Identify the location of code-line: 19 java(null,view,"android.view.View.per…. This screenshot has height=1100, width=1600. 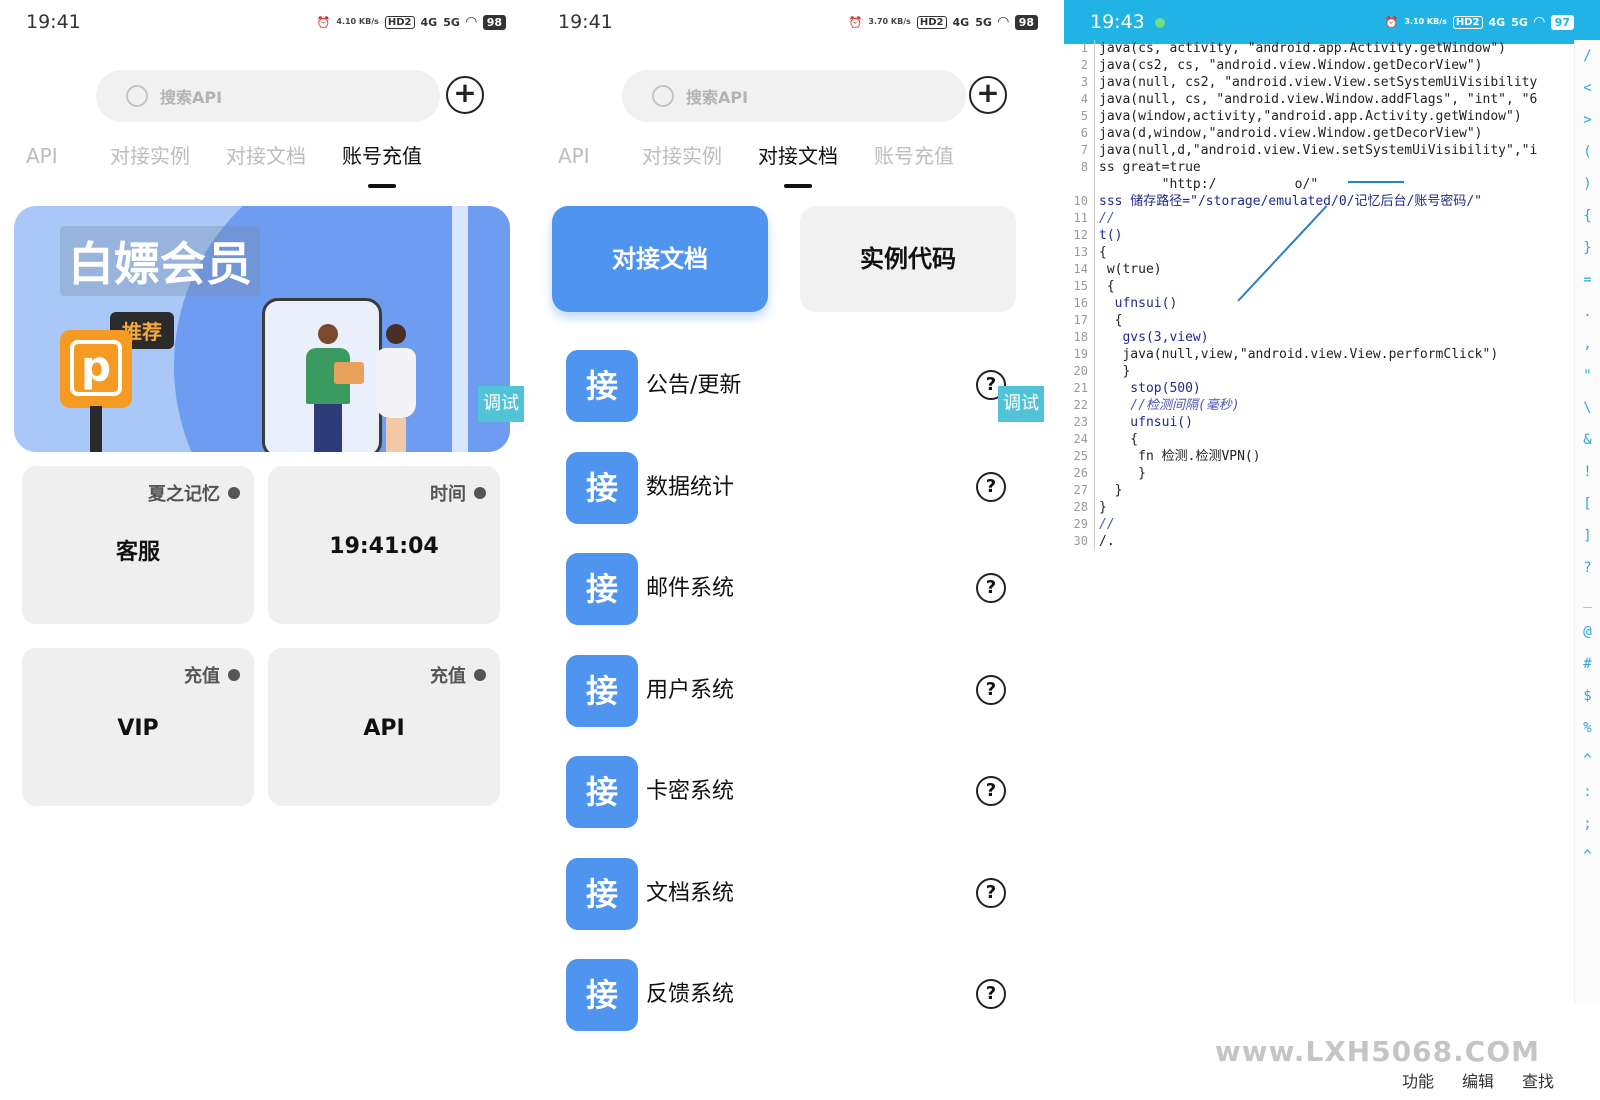
(1319, 354).